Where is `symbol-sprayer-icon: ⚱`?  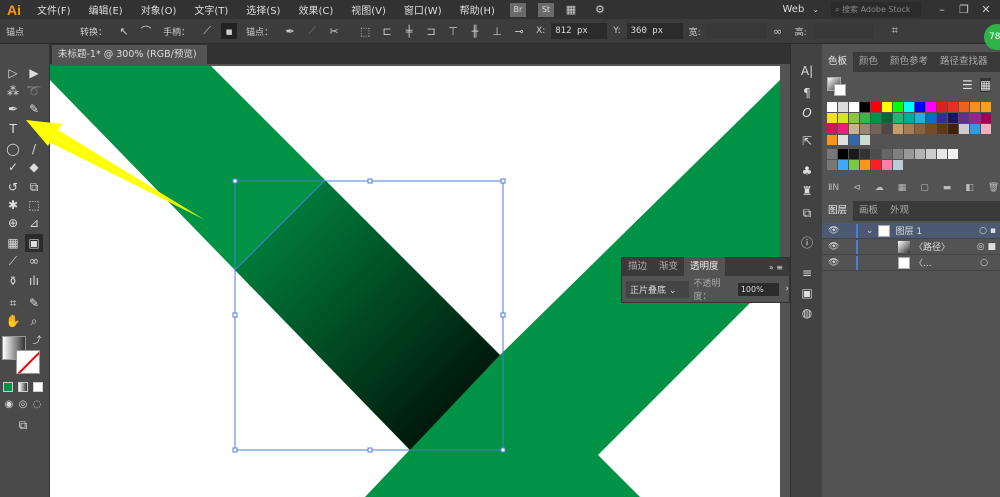 symbol-sprayer-icon: ⚱ is located at coordinates (13, 281).